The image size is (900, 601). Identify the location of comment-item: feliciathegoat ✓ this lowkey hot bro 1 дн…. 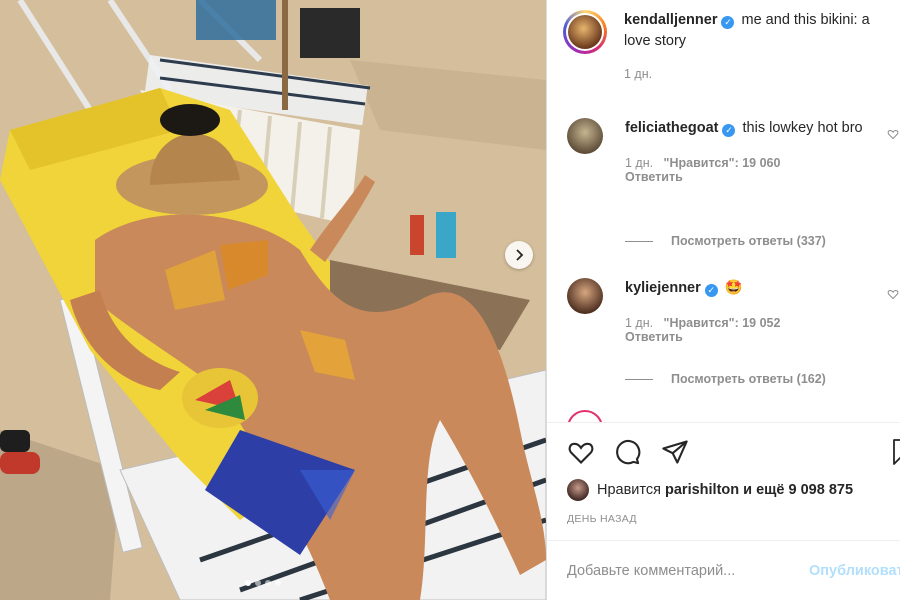
(733, 151).